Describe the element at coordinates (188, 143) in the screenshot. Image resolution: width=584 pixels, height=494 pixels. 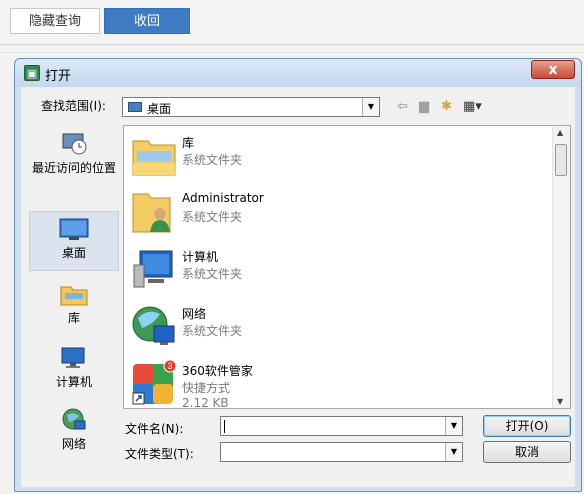
I see `file-name: 库` at that location.